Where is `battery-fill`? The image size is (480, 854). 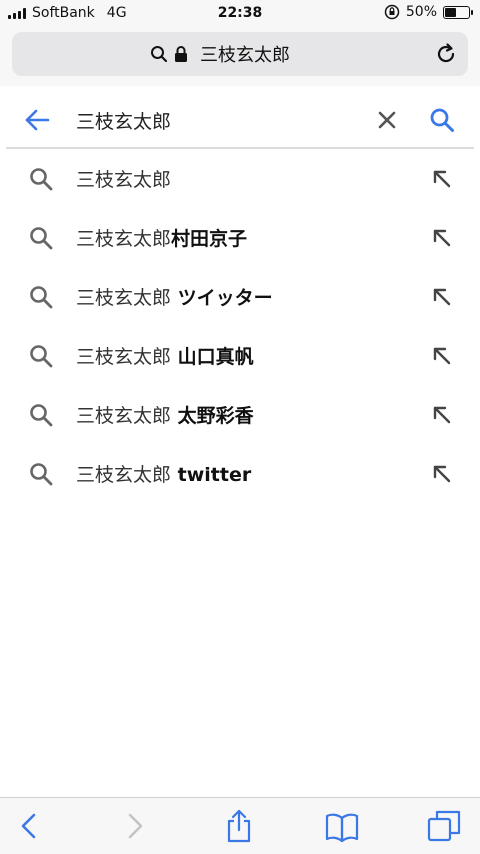 battery-fill is located at coordinates (450, 12).